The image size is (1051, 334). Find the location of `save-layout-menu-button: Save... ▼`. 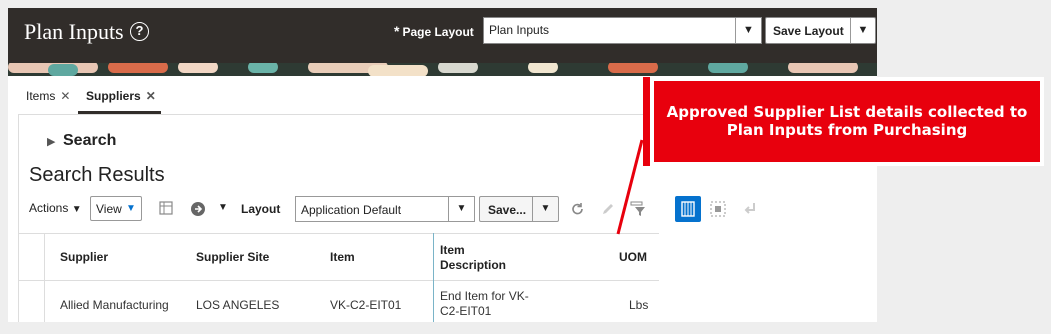

save-layout-menu-button: Save... ▼ is located at coordinates (519, 209).